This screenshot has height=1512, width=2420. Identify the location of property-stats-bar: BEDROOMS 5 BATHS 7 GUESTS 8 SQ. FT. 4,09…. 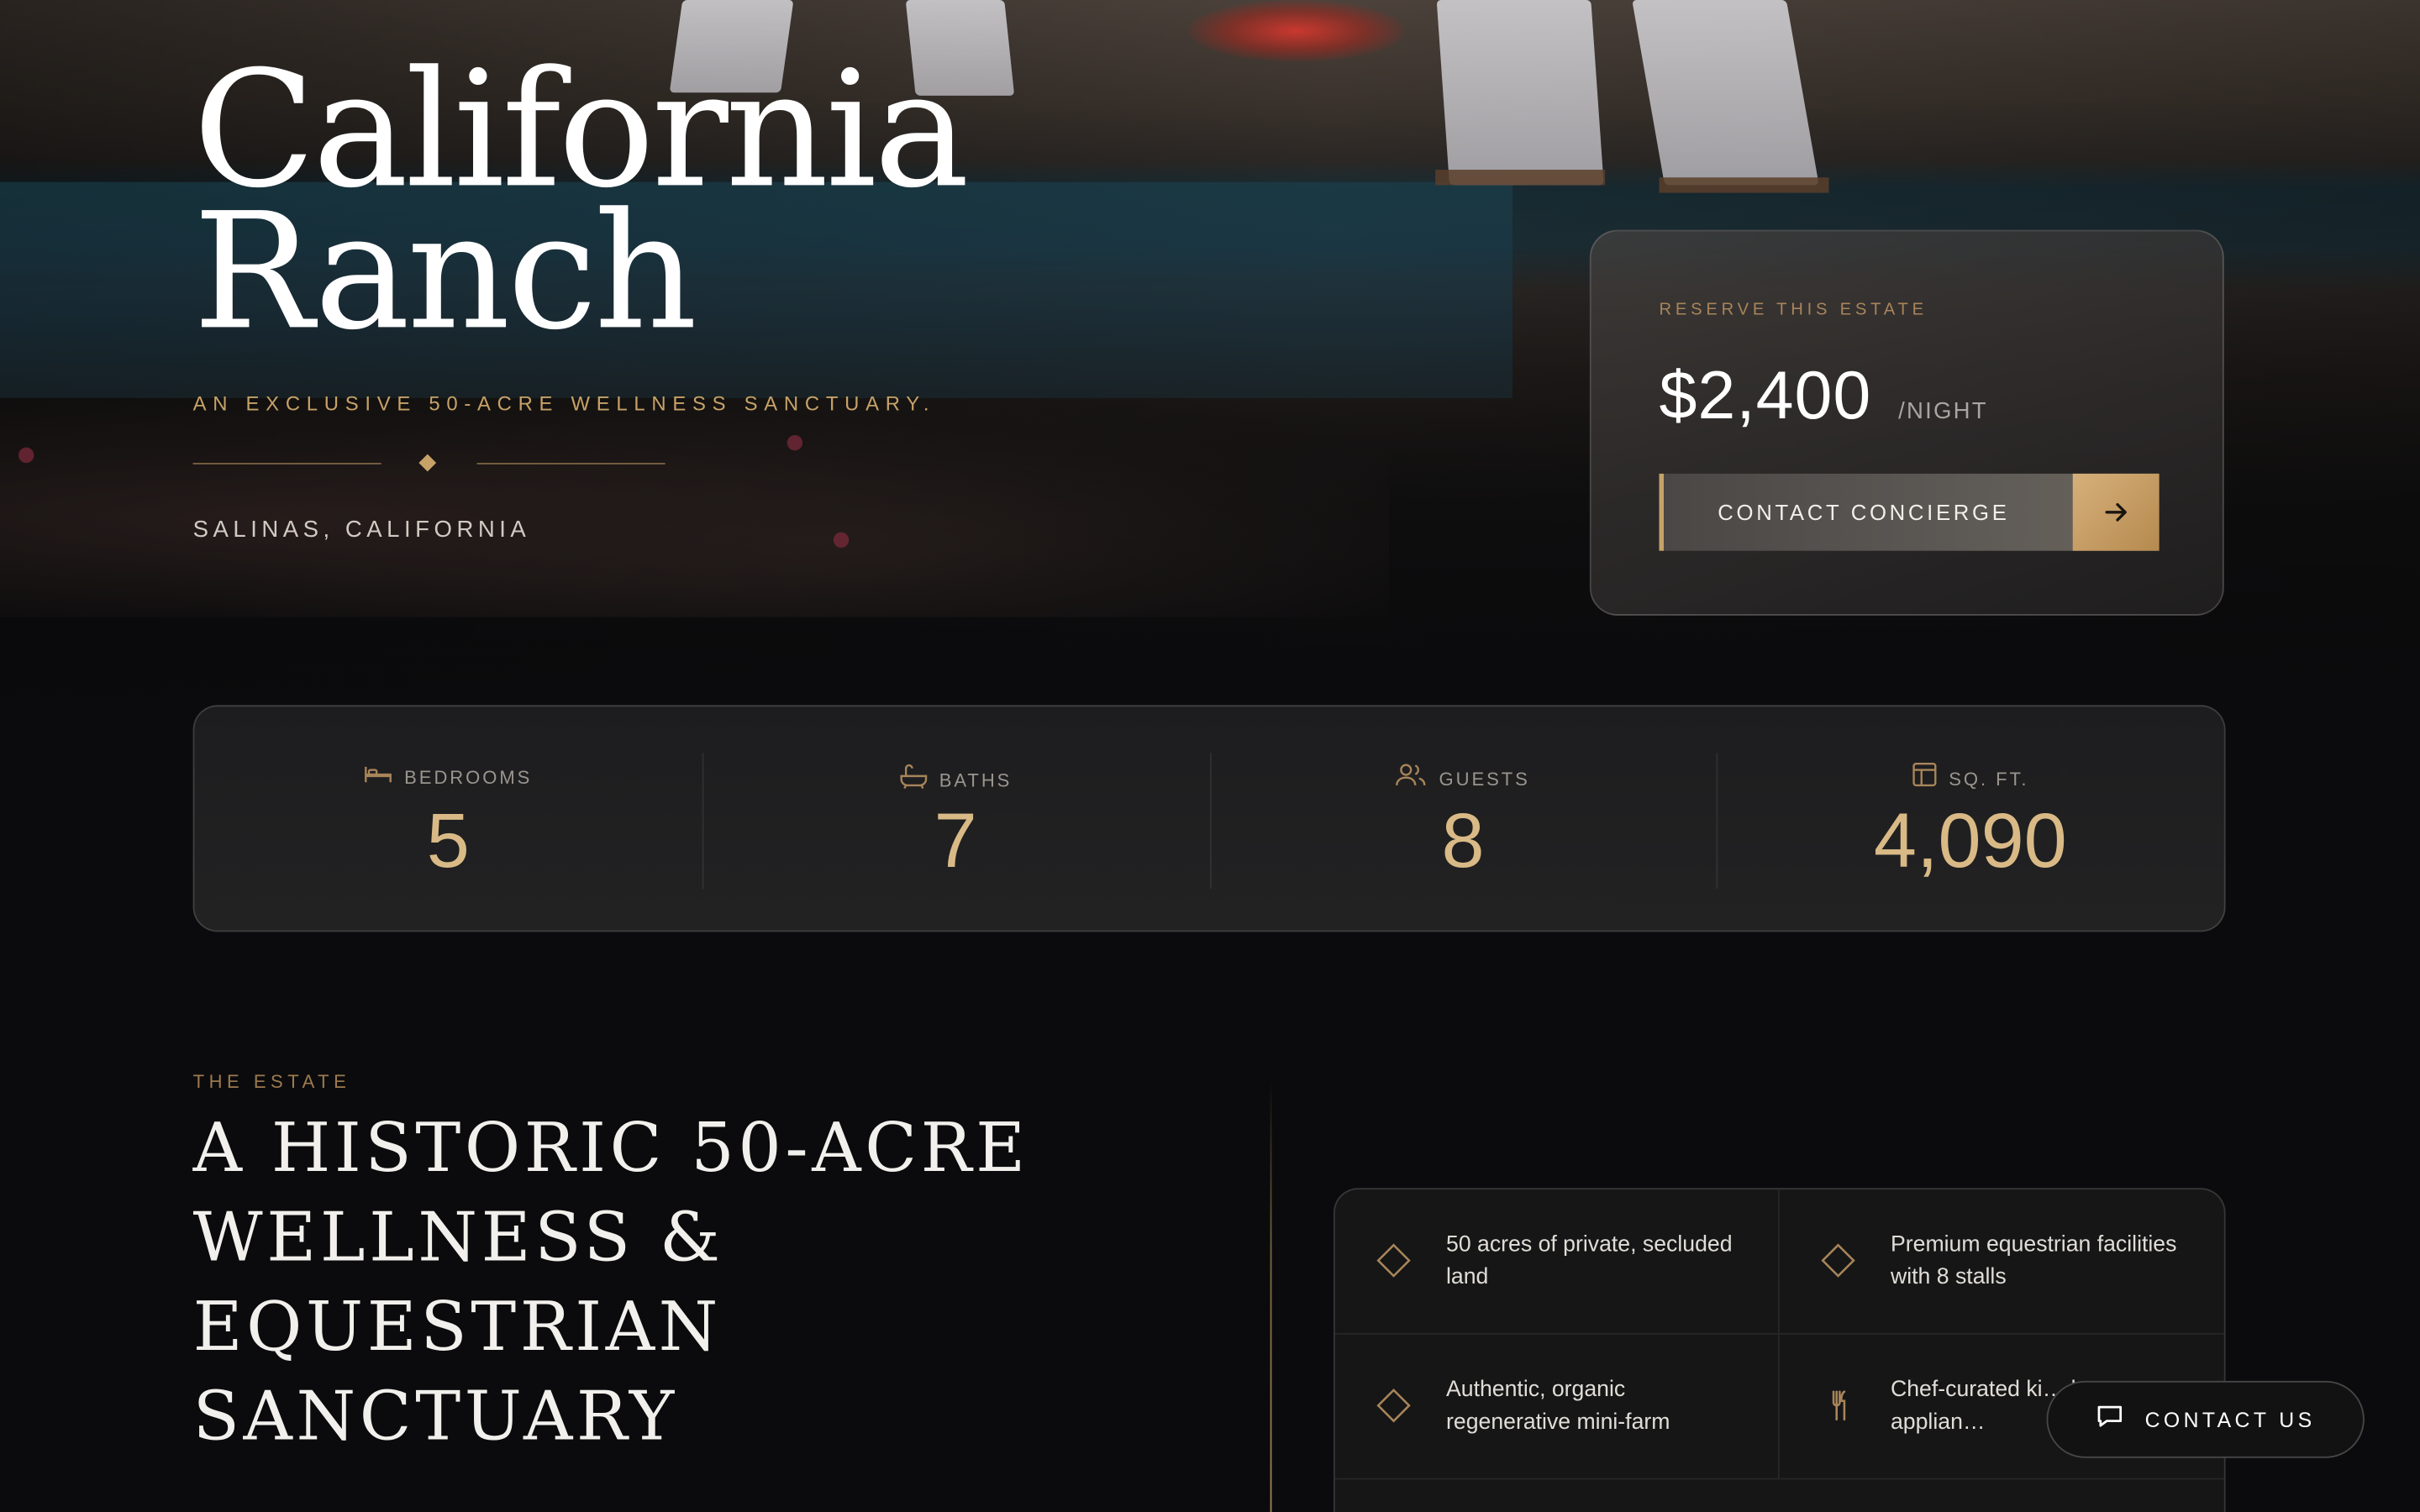
(1209, 818).